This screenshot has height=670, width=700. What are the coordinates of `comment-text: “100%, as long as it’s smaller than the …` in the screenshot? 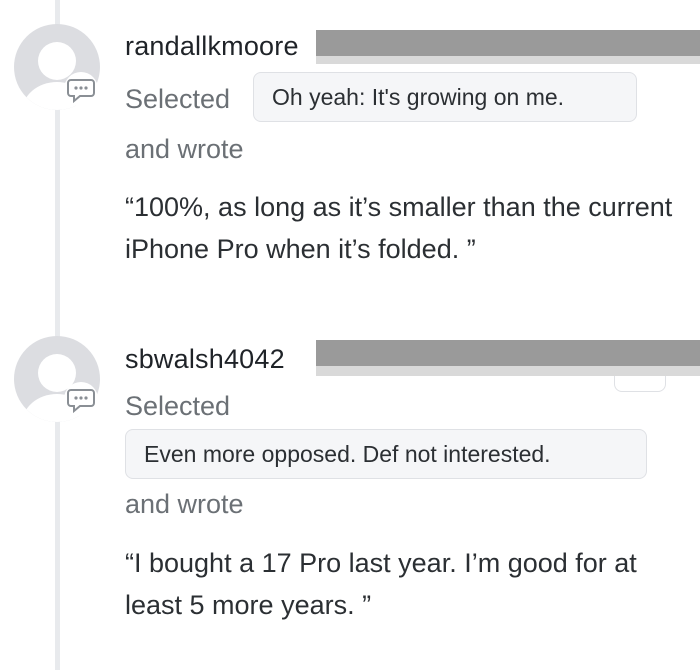 It's located at (399, 228).